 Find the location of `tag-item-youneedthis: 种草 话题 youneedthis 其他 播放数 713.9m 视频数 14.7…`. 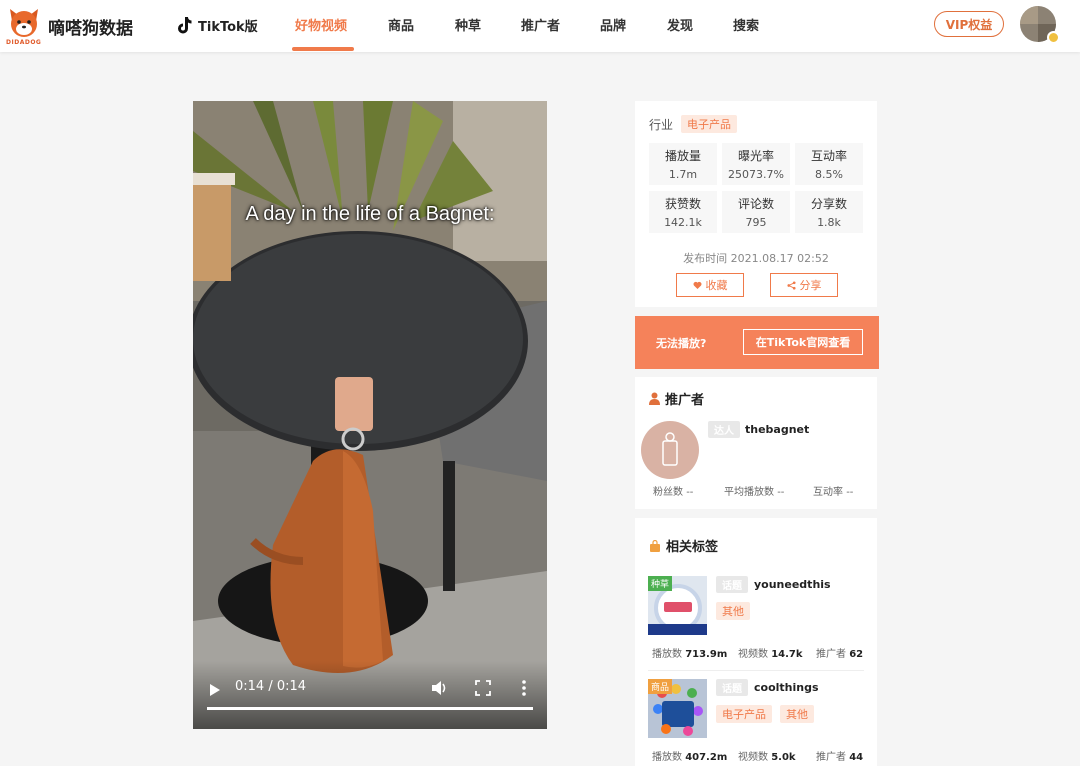

tag-item-youneedthis: 种草 话题 youneedthis 其他 播放数 713.9m 视频数 14.7… is located at coordinates (759, 619).